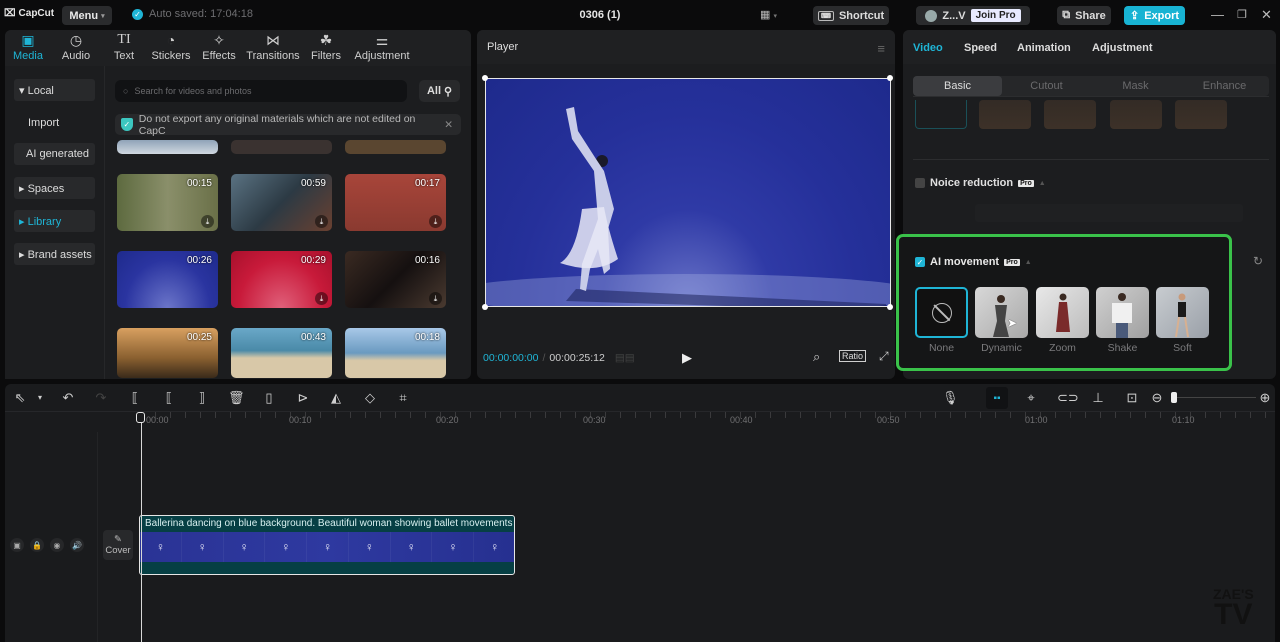  I want to click on grid-icon: ▤▤, so click(625, 358).